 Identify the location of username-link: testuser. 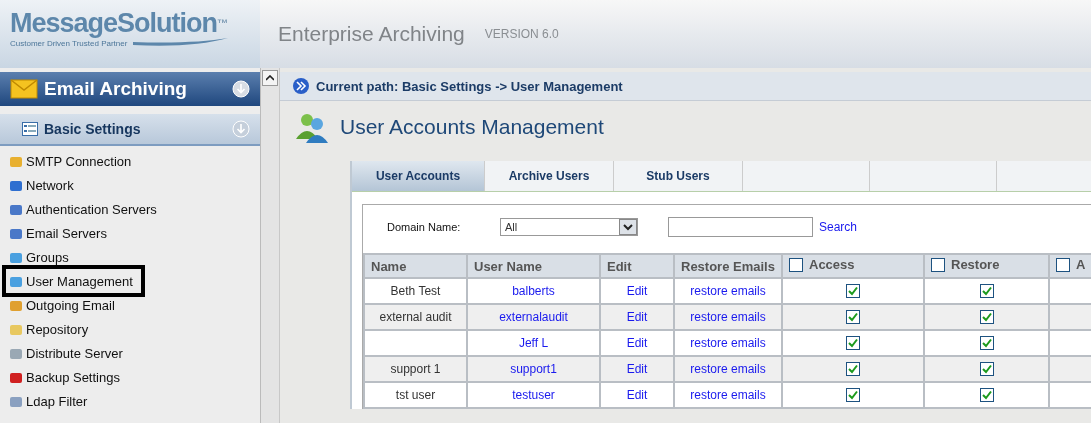
(533, 395).